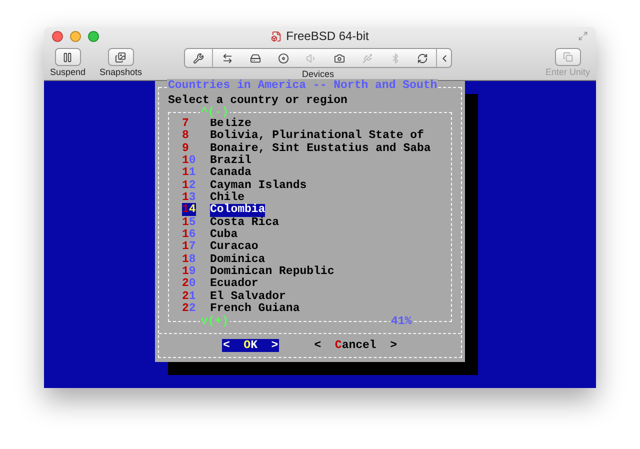 Image resolution: width=640 pixels, height=449 pixels. What do you see at coordinates (189, 247) in the screenshot?
I see `item-tag: 17` at bounding box center [189, 247].